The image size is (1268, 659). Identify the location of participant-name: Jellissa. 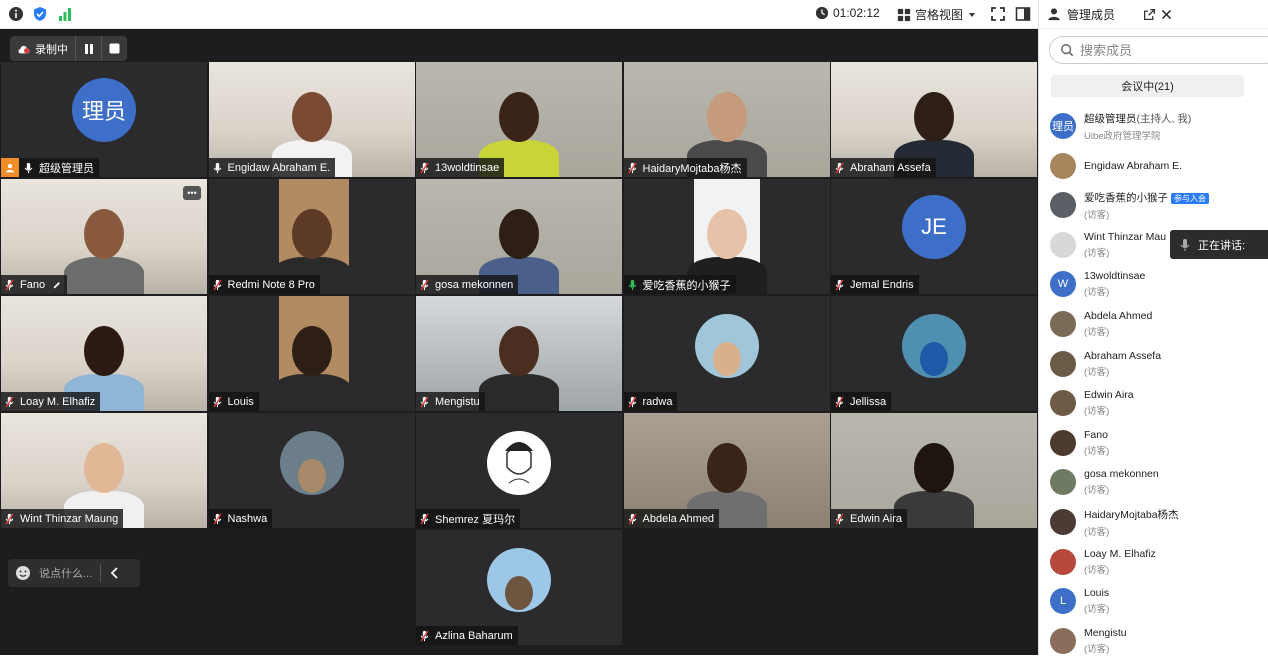
(868, 401).